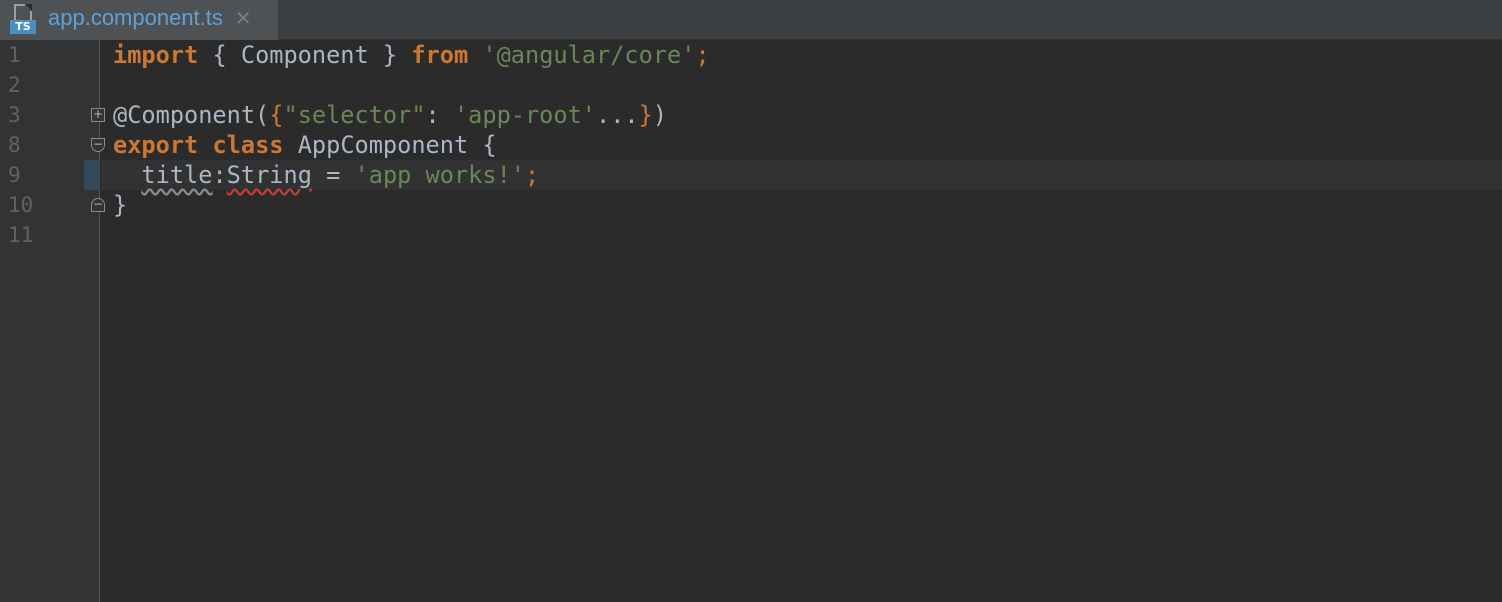  I want to click on code-line-8: export class AppComponent {, so click(305, 145).